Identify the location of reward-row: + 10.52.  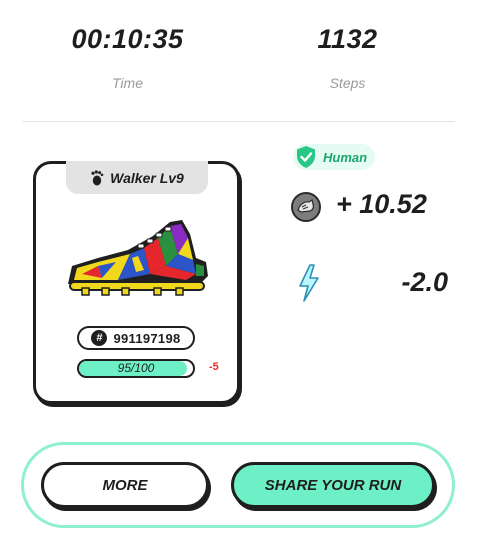
(371, 209).